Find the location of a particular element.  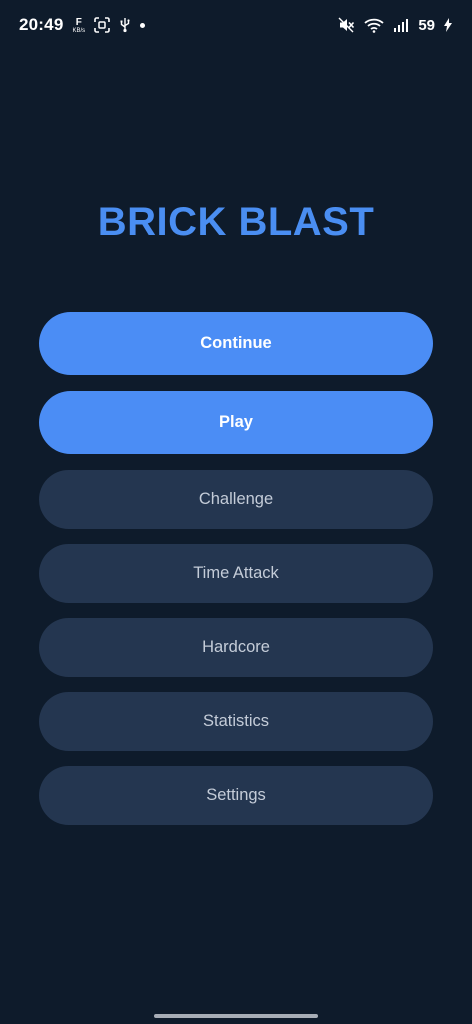

status-bar: 20:49 F KB/s 59 is located at coordinates (236, 25).